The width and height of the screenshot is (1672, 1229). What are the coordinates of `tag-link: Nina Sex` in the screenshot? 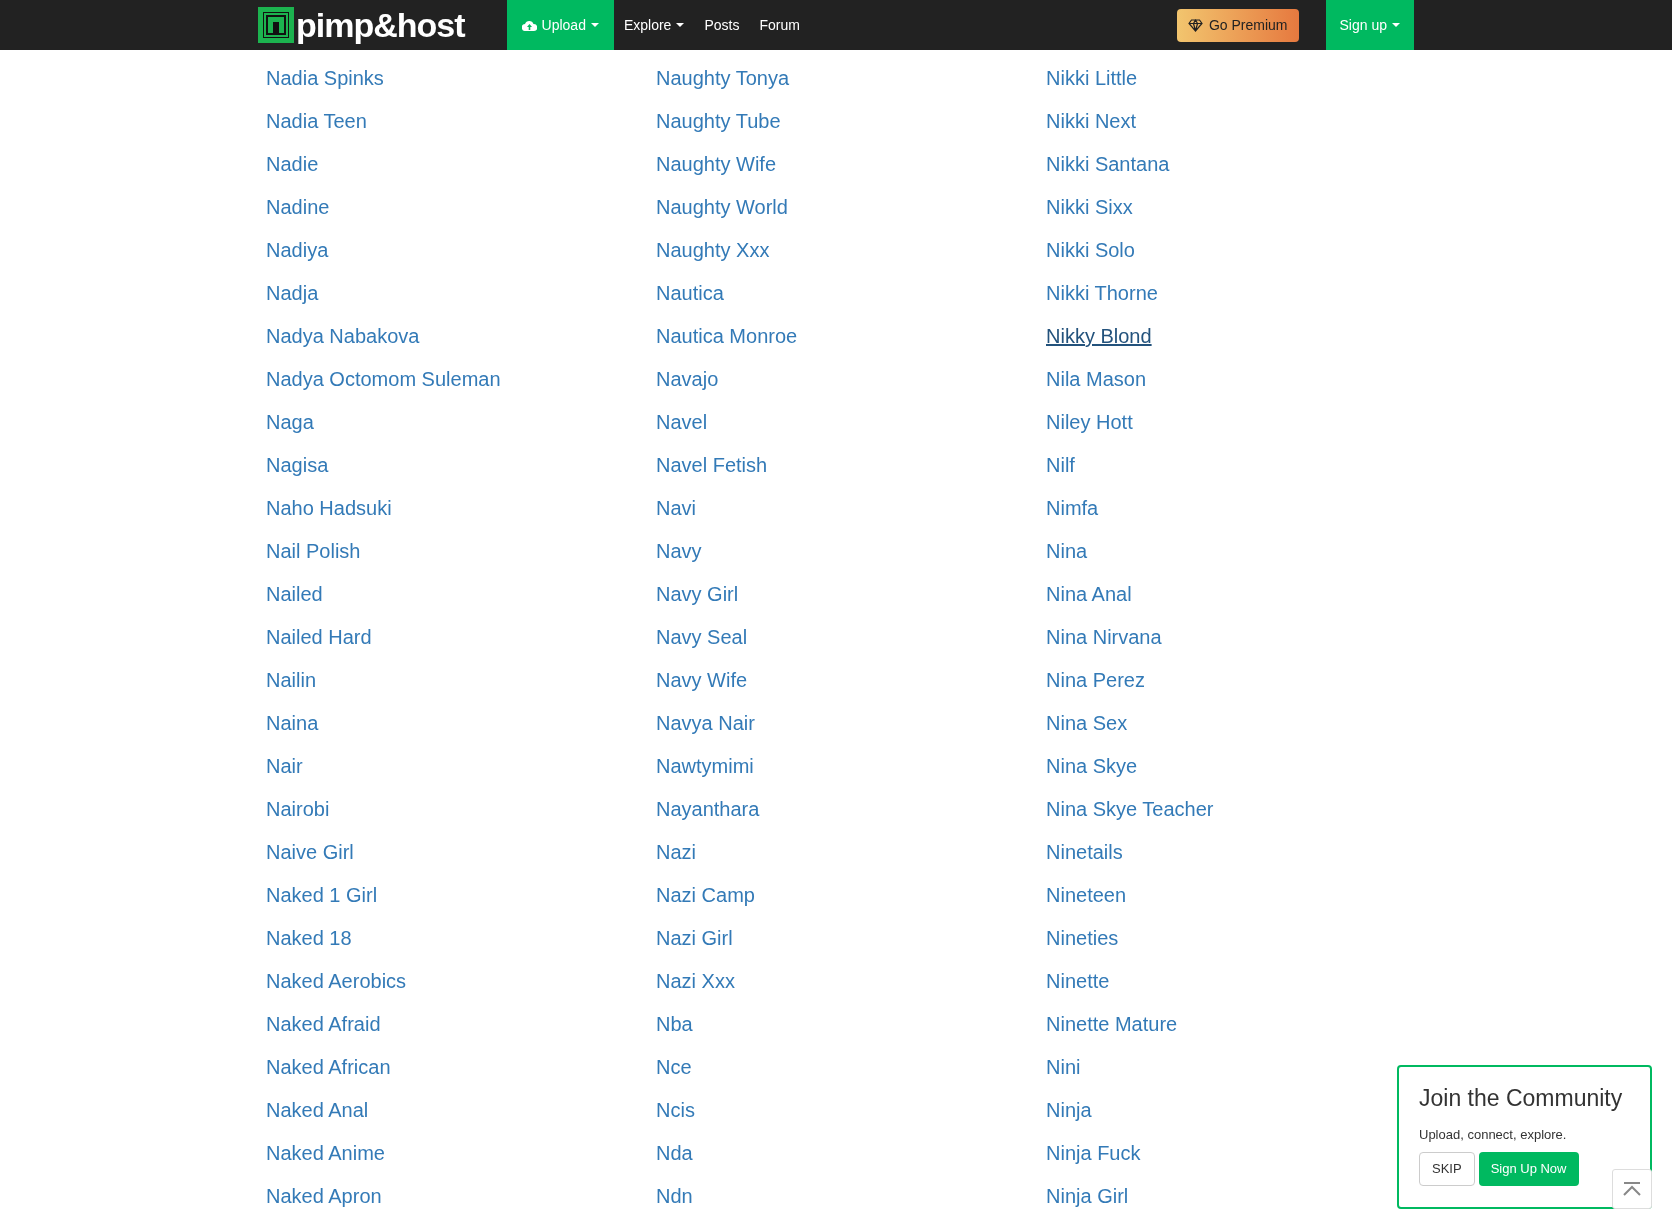 It's located at (1087, 723).